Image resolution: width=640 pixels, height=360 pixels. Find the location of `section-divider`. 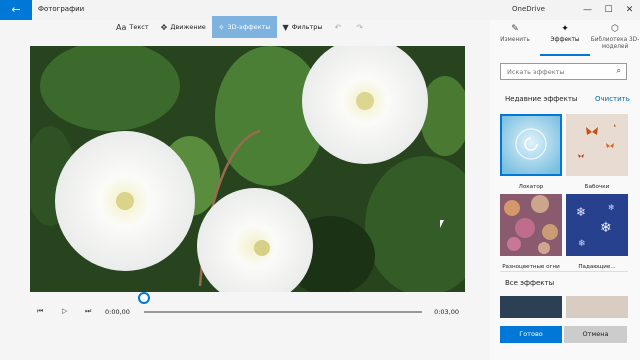

section-divider is located at coordinates (564, 271).